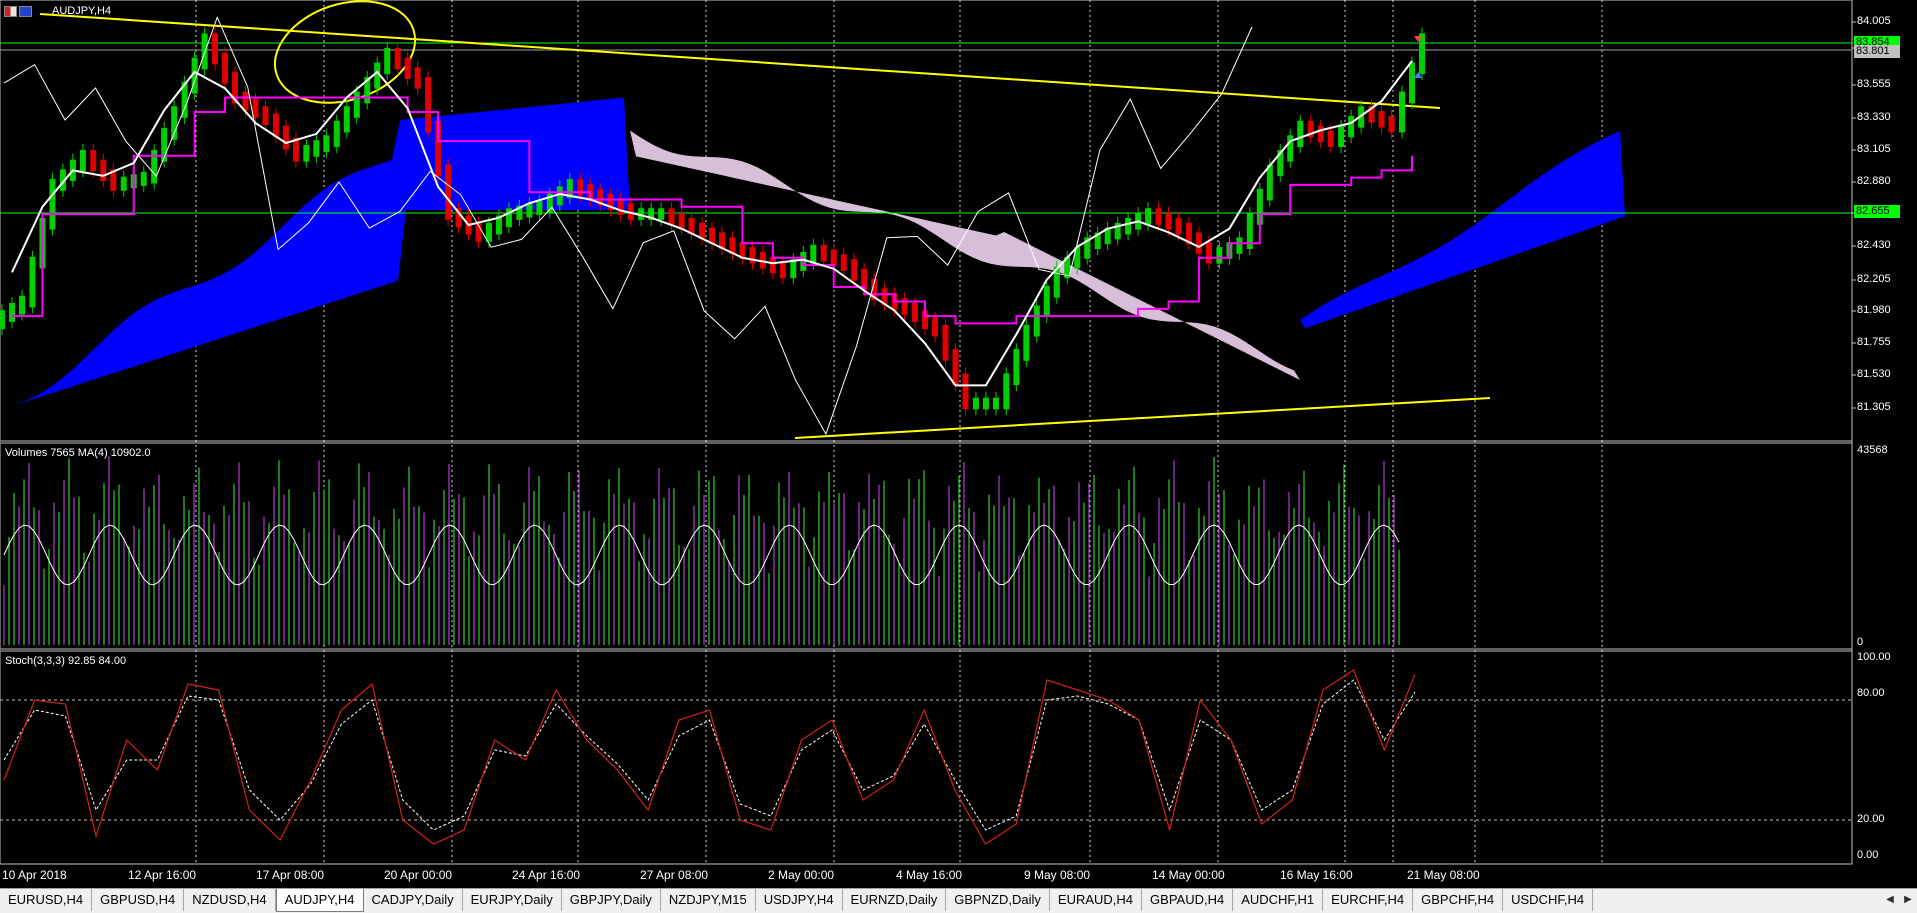  I want to click on time-axis-label: 2 May 00:00, so click(801, 875).